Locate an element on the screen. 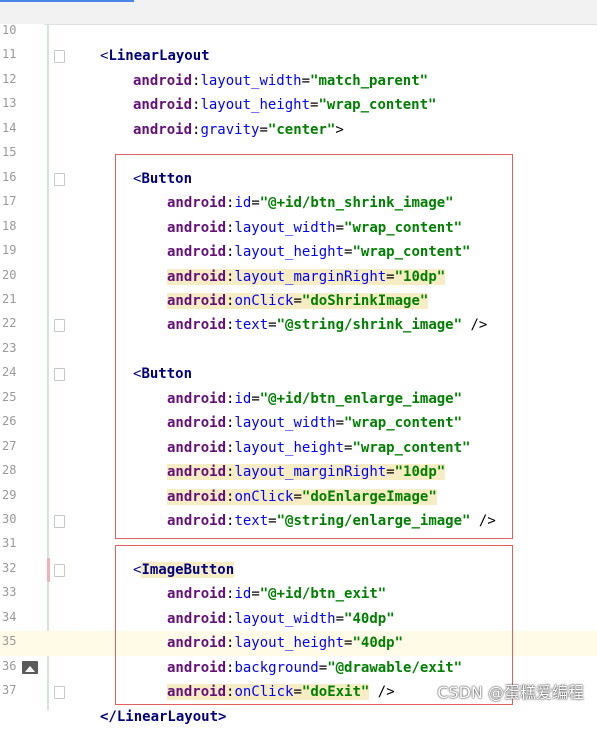 This screenshot has width=597, height=729. line-number: 18 is located at coordinates (9, 225).